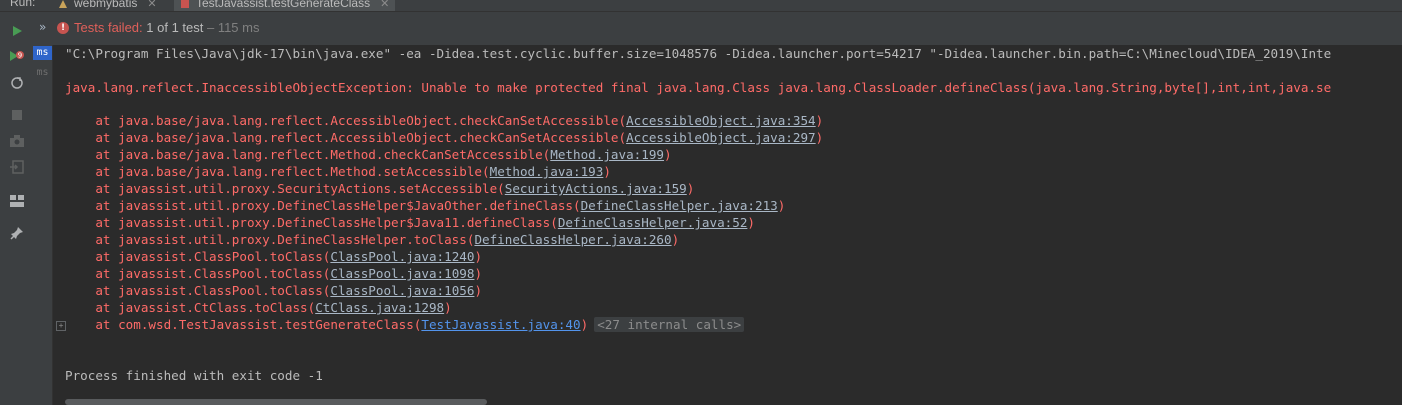 This screenshot has width=1402, height=405. I want to click on rerun-failed-button: 9, so click(17, 57).